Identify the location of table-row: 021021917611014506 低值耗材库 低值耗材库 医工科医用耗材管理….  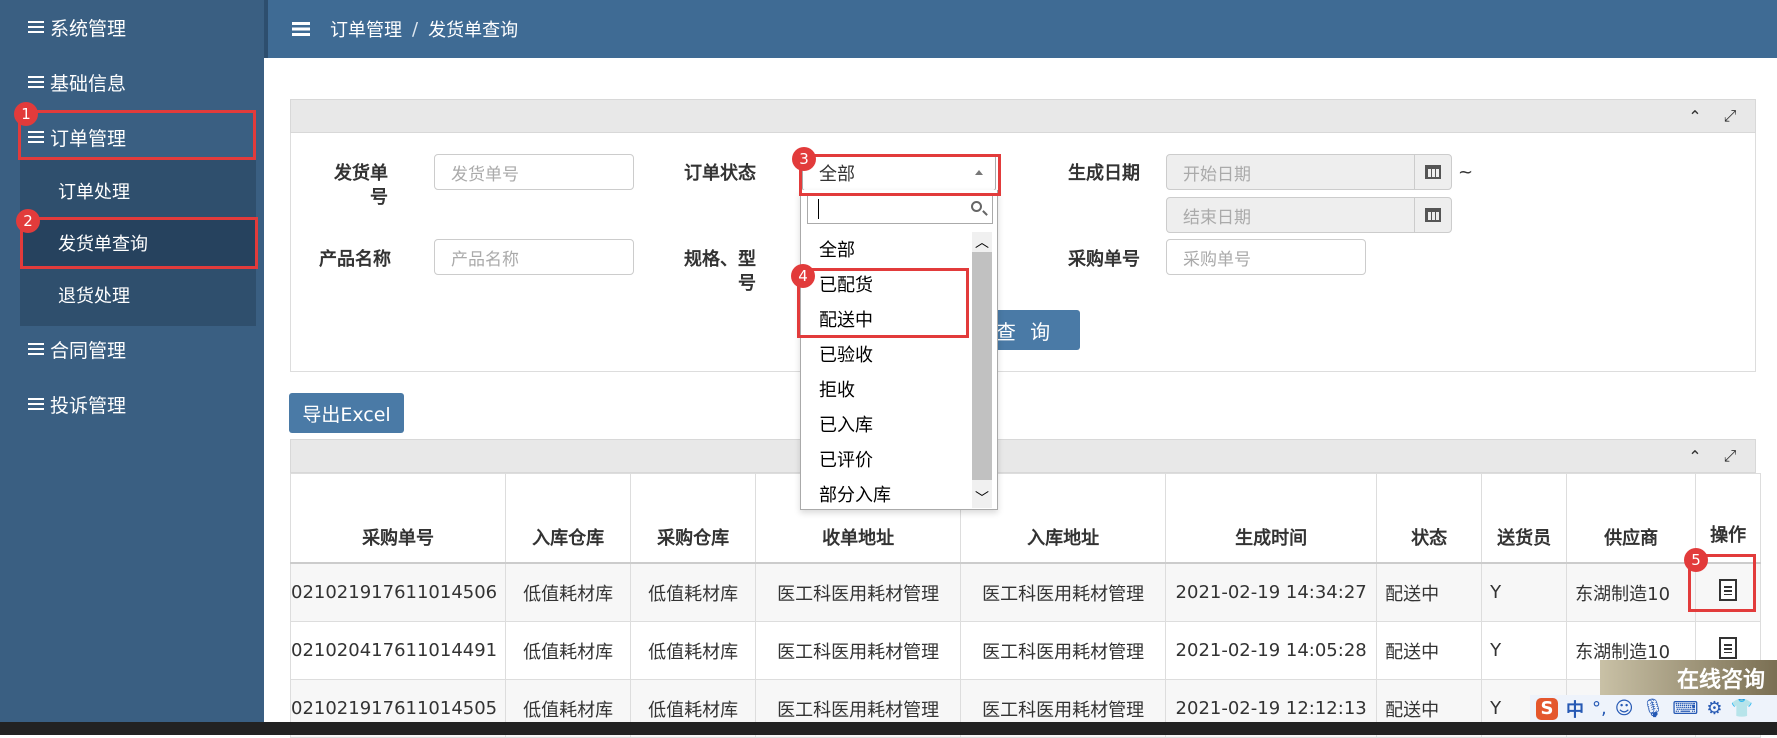
(1025, 592).